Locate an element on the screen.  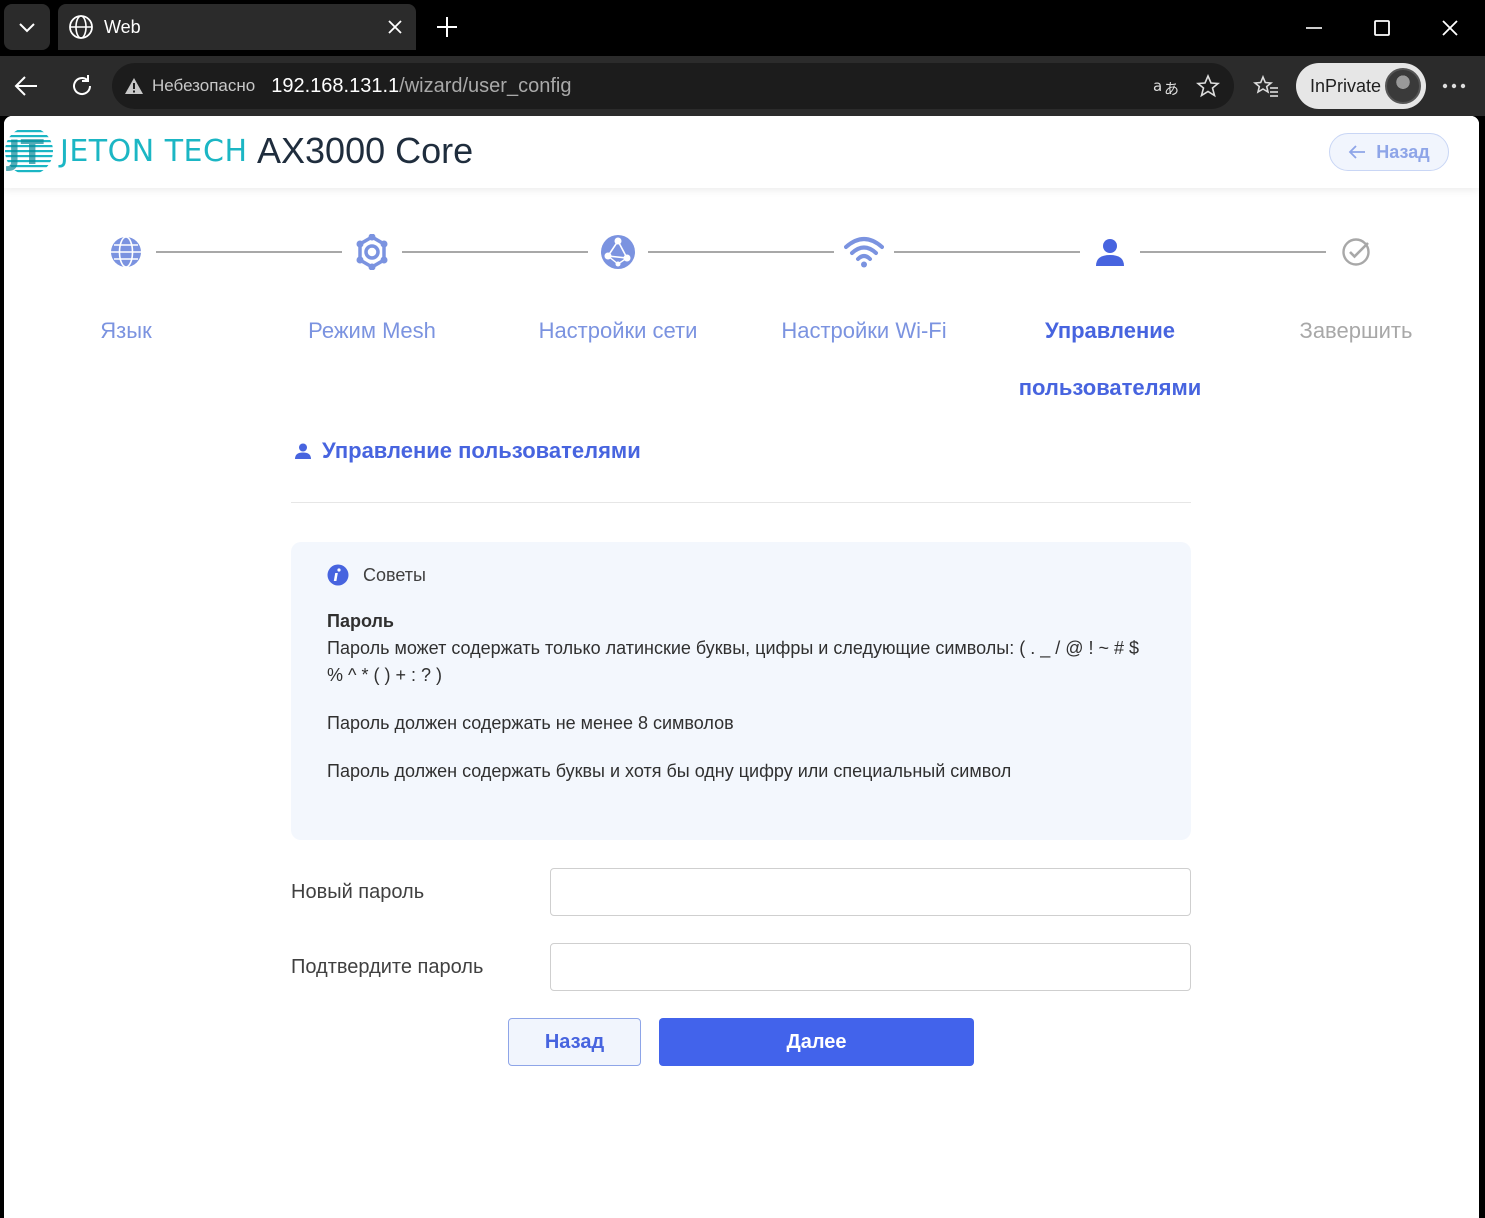
minimize-icon is located at coordinates (1314, 28).